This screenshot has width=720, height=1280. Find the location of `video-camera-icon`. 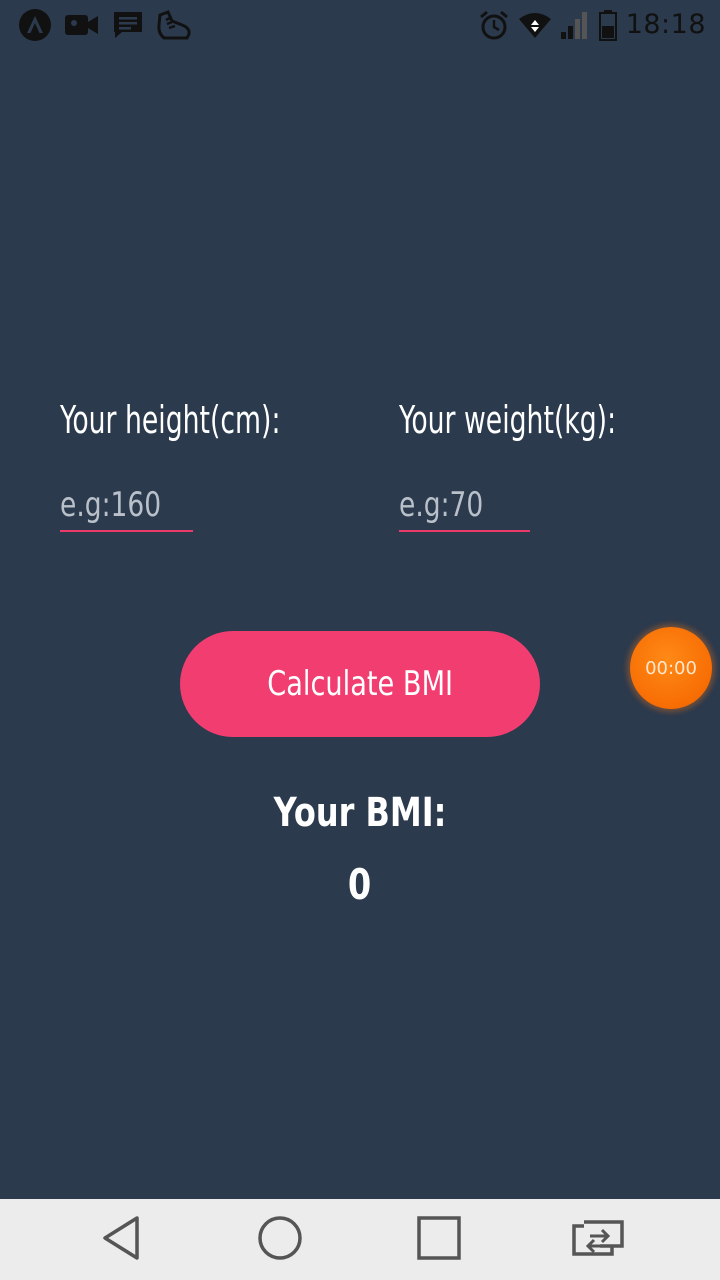

video-camera-icon is located at coordinates (82, 25).